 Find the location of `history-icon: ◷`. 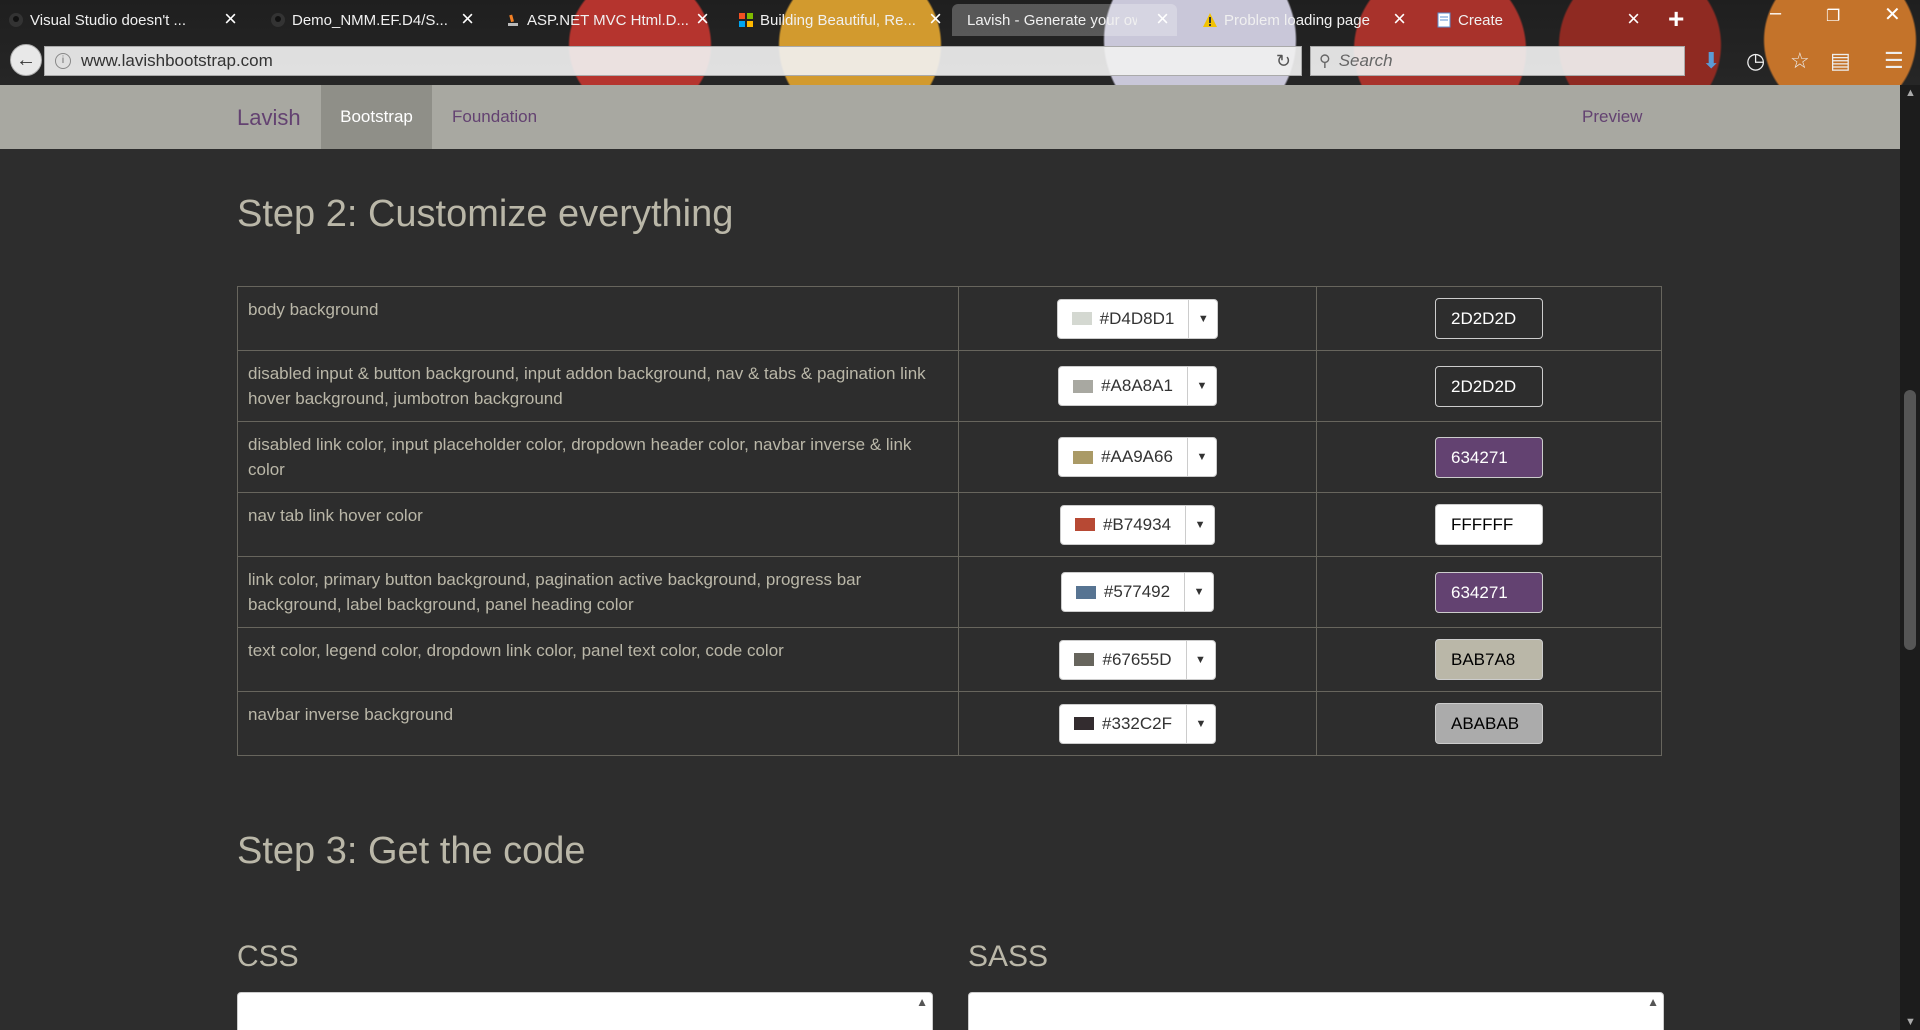

history-icon: ◷ is located at coordinates (1755, 61).